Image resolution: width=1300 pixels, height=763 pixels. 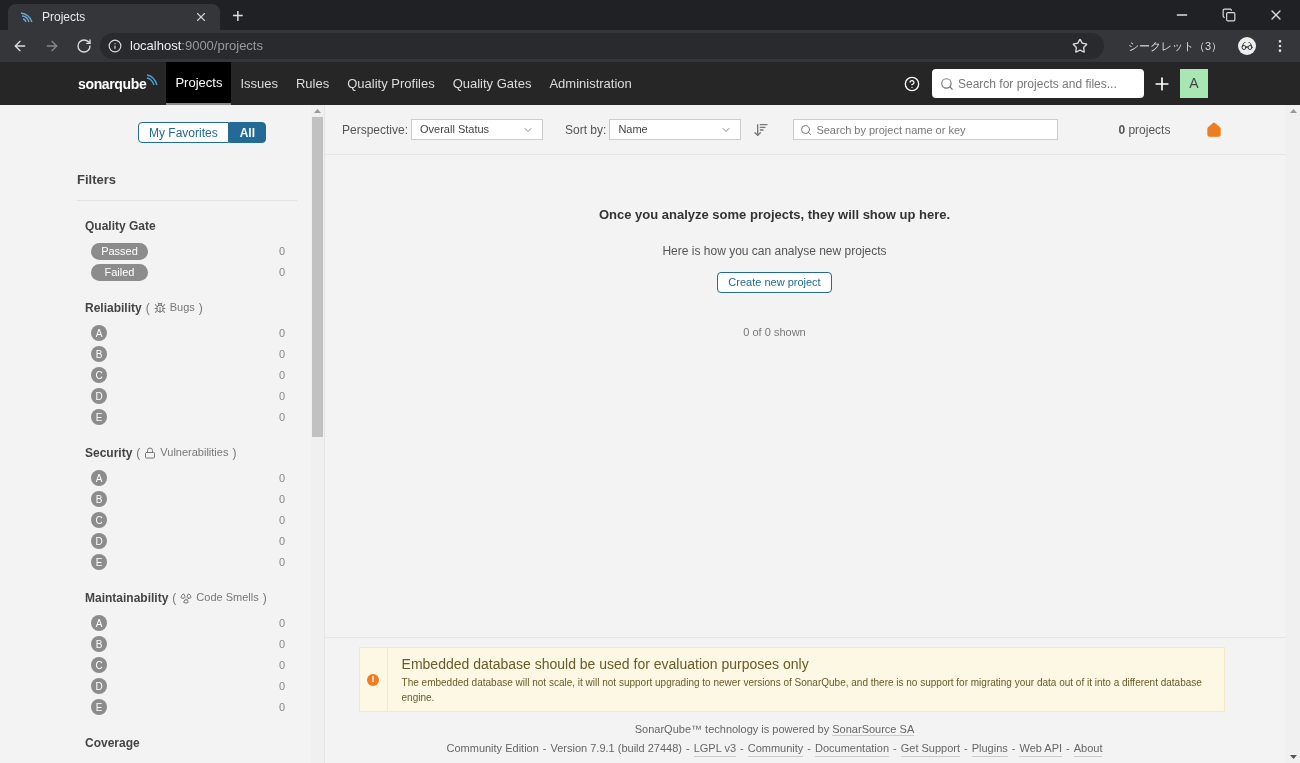 What do you see at coordinates (774, 332) in the screenshot?
I see `shown-count: 0 of 0 shown` at bounding box center [774, 332].